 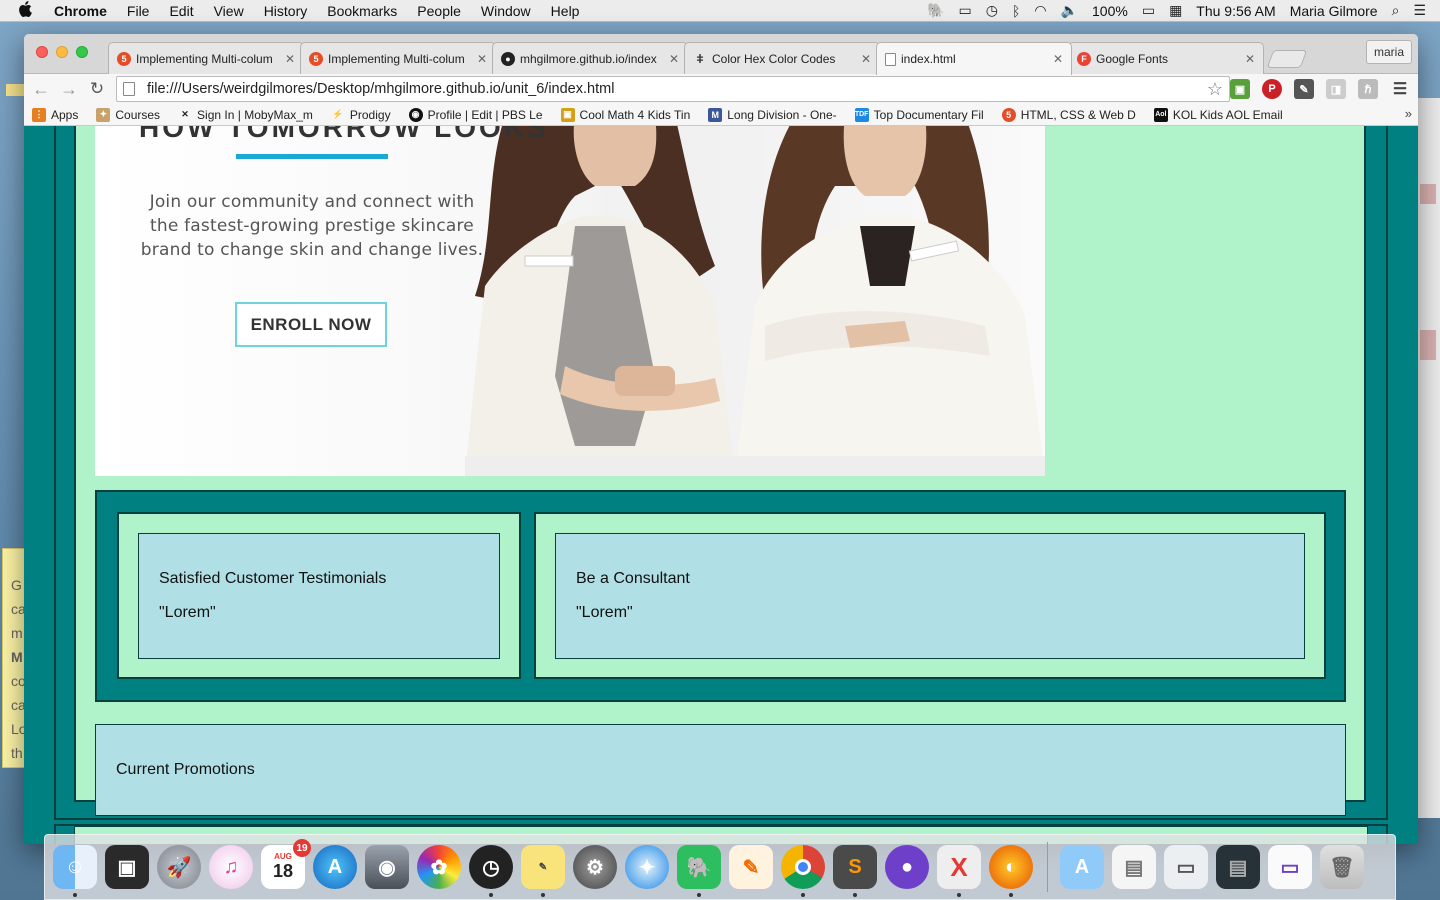 What do you see at coordinates (1240, 89) in the screenshot?
I see `print-friendly-icon: ▣` at bounding box center [1240, 89].